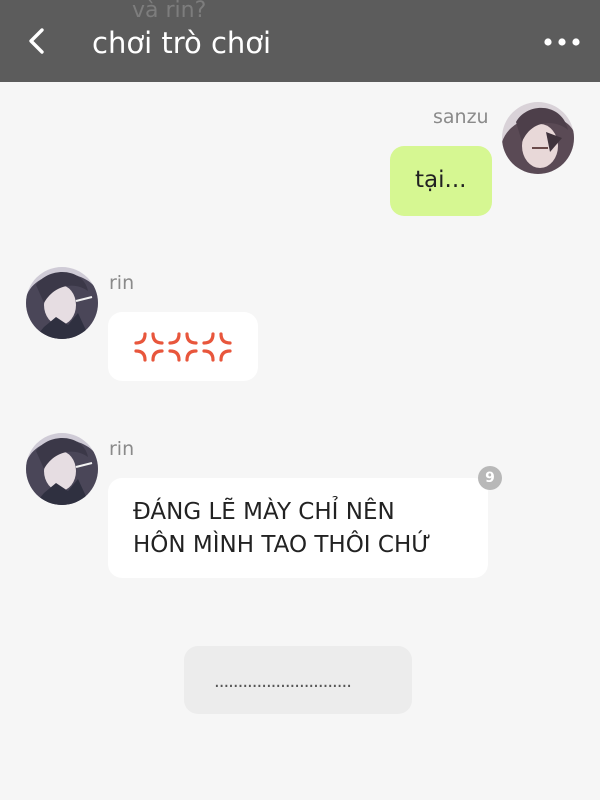  What do you see at coordinates (562, 42) in the screenshot?
I see `more-horizontal-icon` at bounding box center [562, 42].